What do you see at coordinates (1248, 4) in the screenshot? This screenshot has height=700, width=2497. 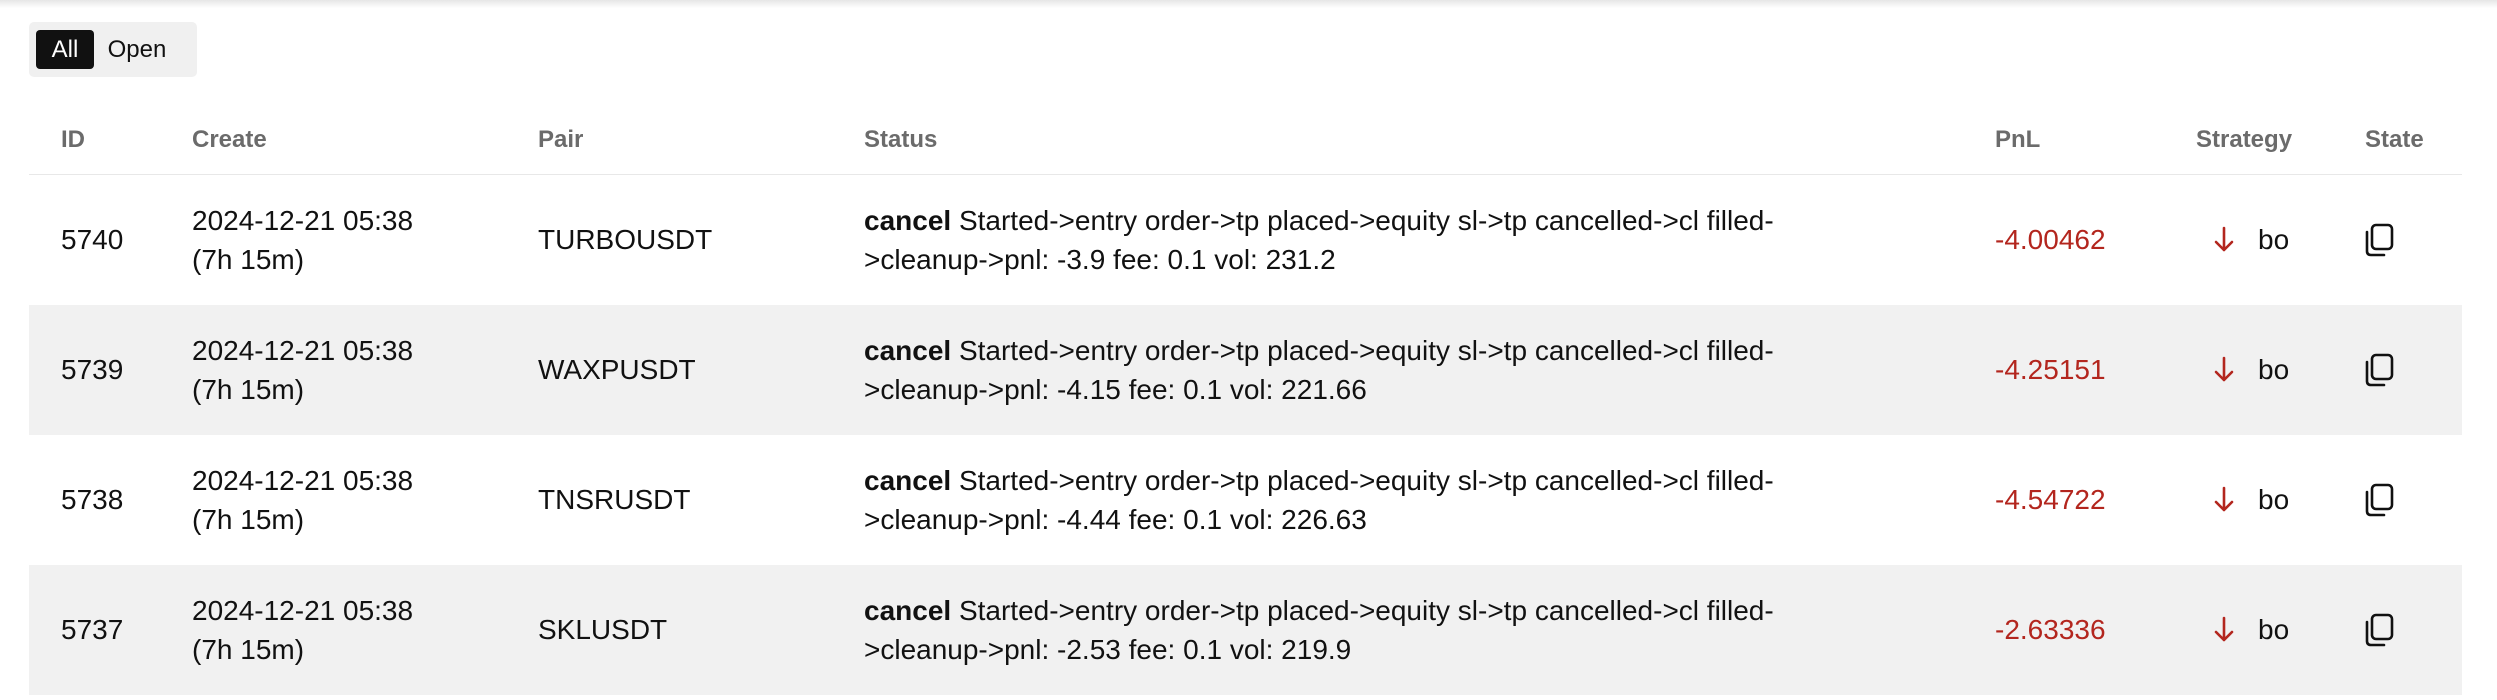 I see `top-shadow` at bounding box center [1248, 4].